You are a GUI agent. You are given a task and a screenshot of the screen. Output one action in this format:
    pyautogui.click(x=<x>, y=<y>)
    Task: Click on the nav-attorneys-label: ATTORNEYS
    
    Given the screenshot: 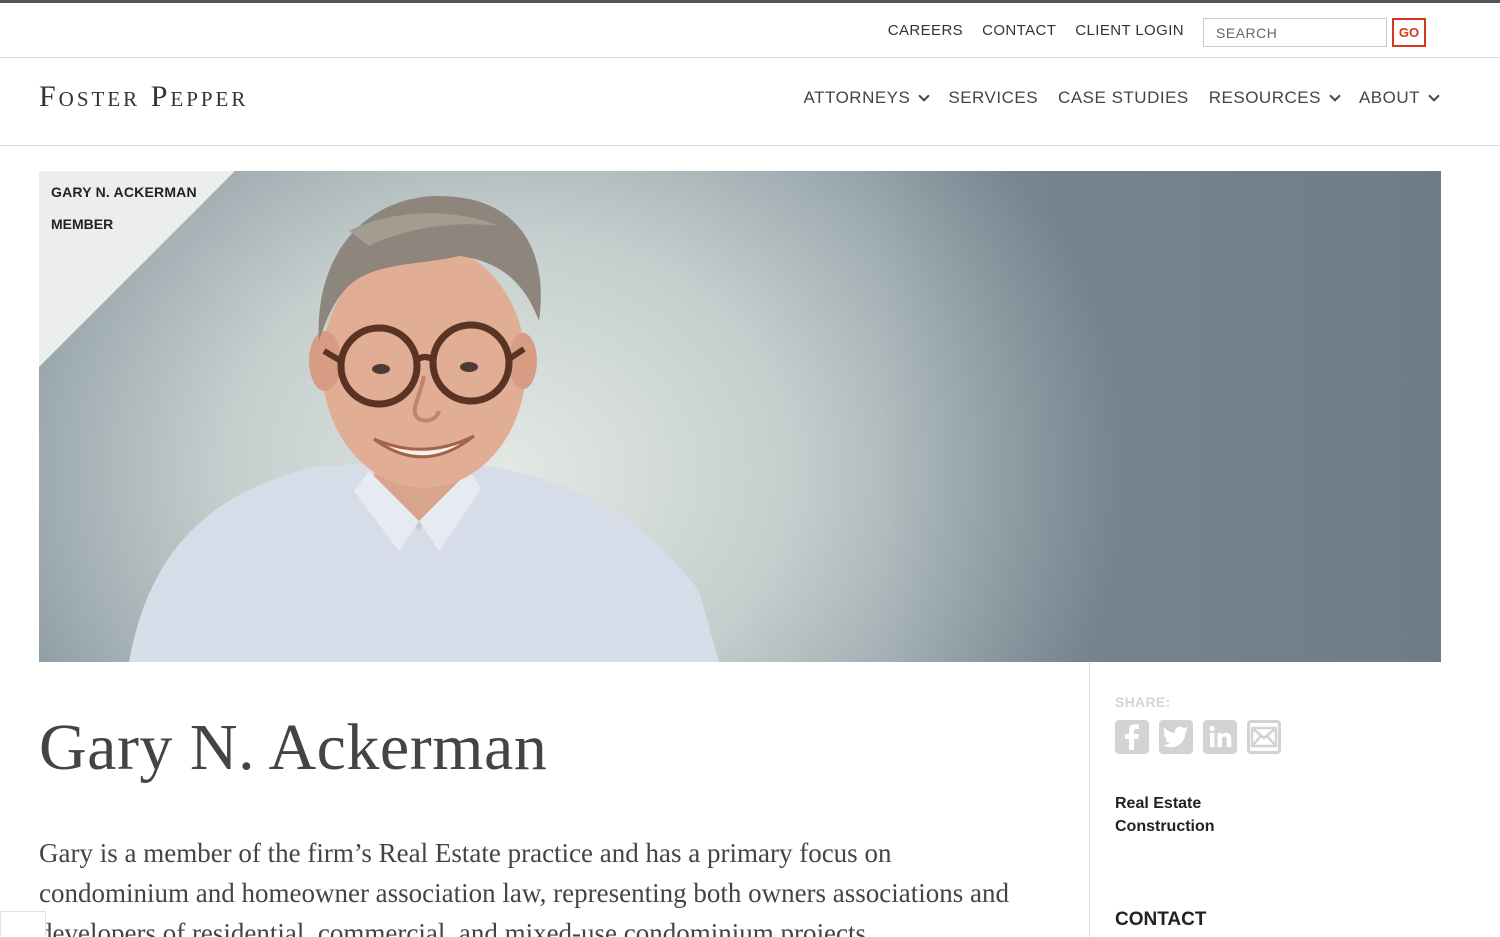 What is the action you would take?
    pyautogui.click(x=857, y=97)
    